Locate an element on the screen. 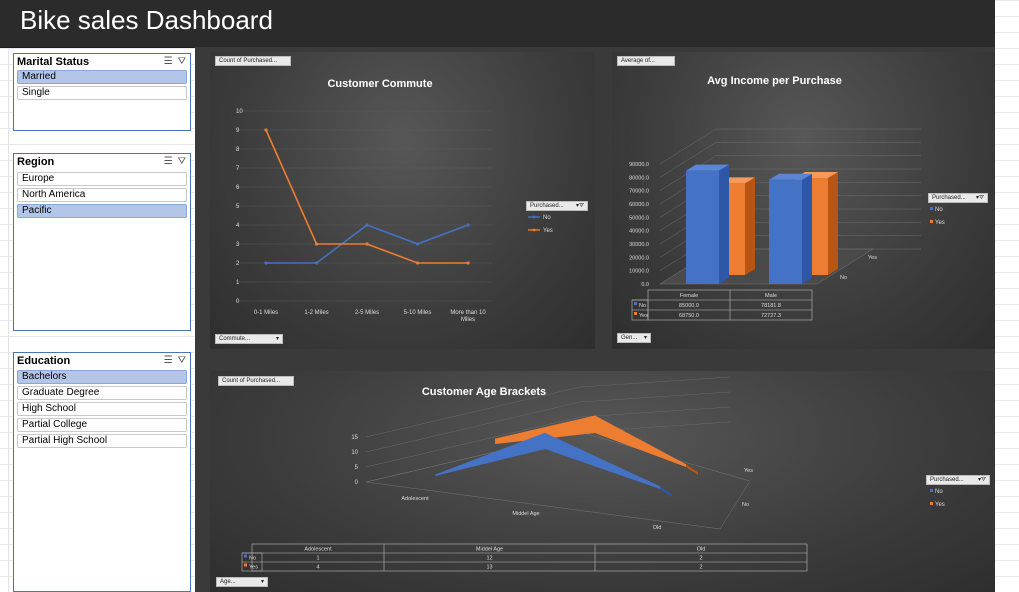  slicer-item-bachelors: Bachelors is located at coordinates (102, 377).